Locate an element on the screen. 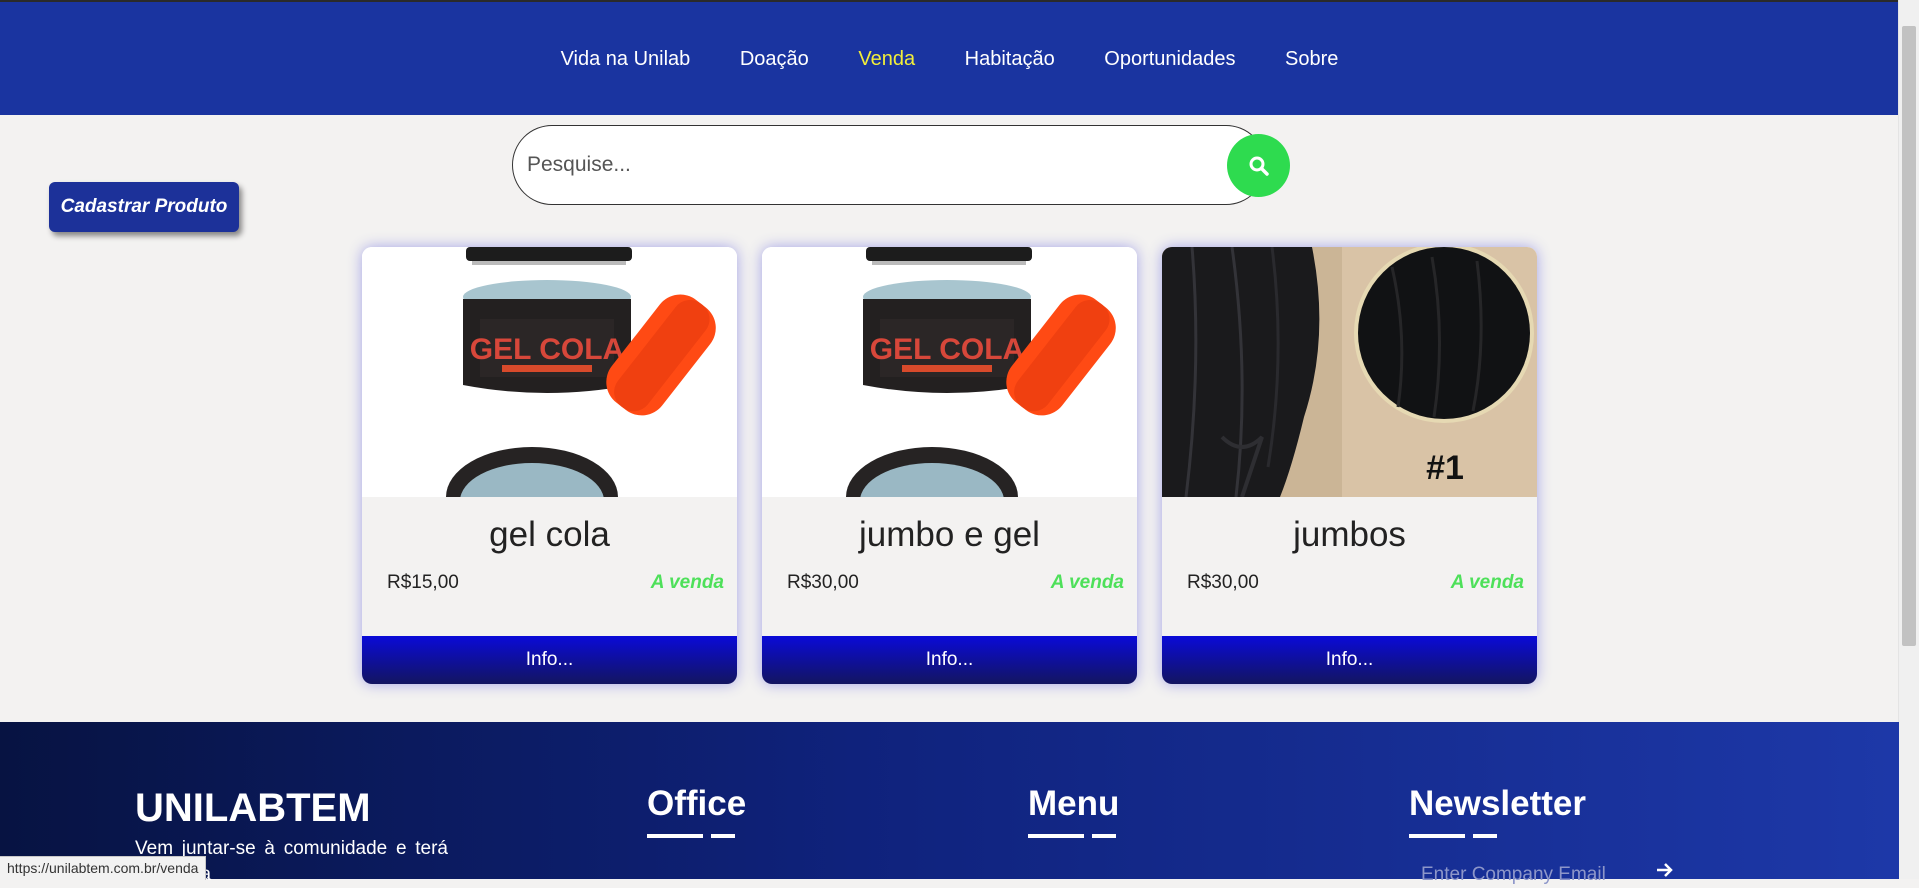 The height and width of the screenshot is (888, 1919). product-price: R$15,00 is located at coordinates (423, 582).